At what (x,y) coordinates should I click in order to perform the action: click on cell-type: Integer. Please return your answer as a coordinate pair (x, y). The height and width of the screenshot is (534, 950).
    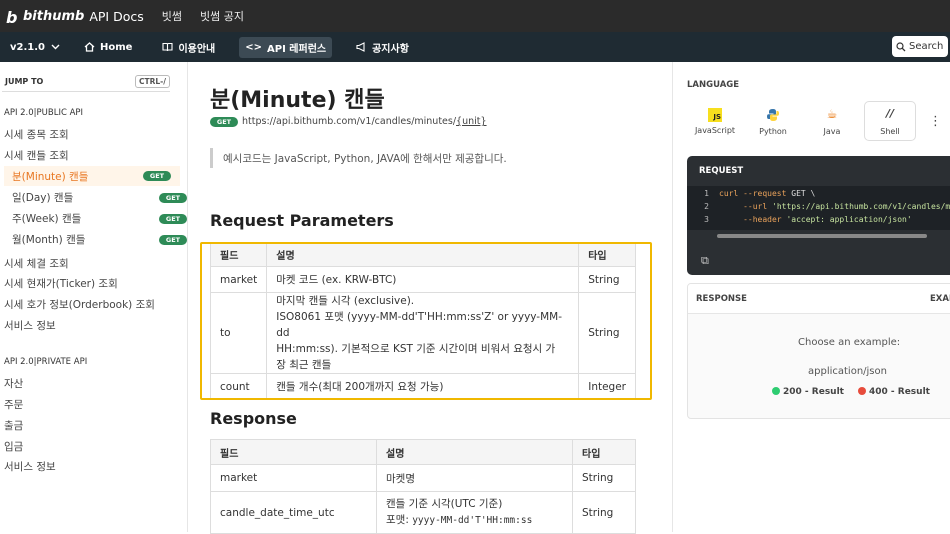
    Looking at the image, I should click on (607, 386).